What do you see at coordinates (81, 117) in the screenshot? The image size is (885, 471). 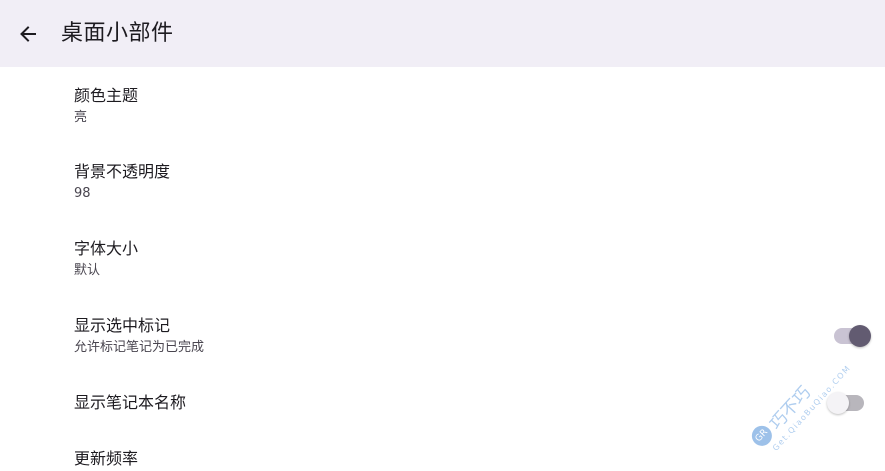 I see `setting-summary: 亮` at bounding box center [81, 117].